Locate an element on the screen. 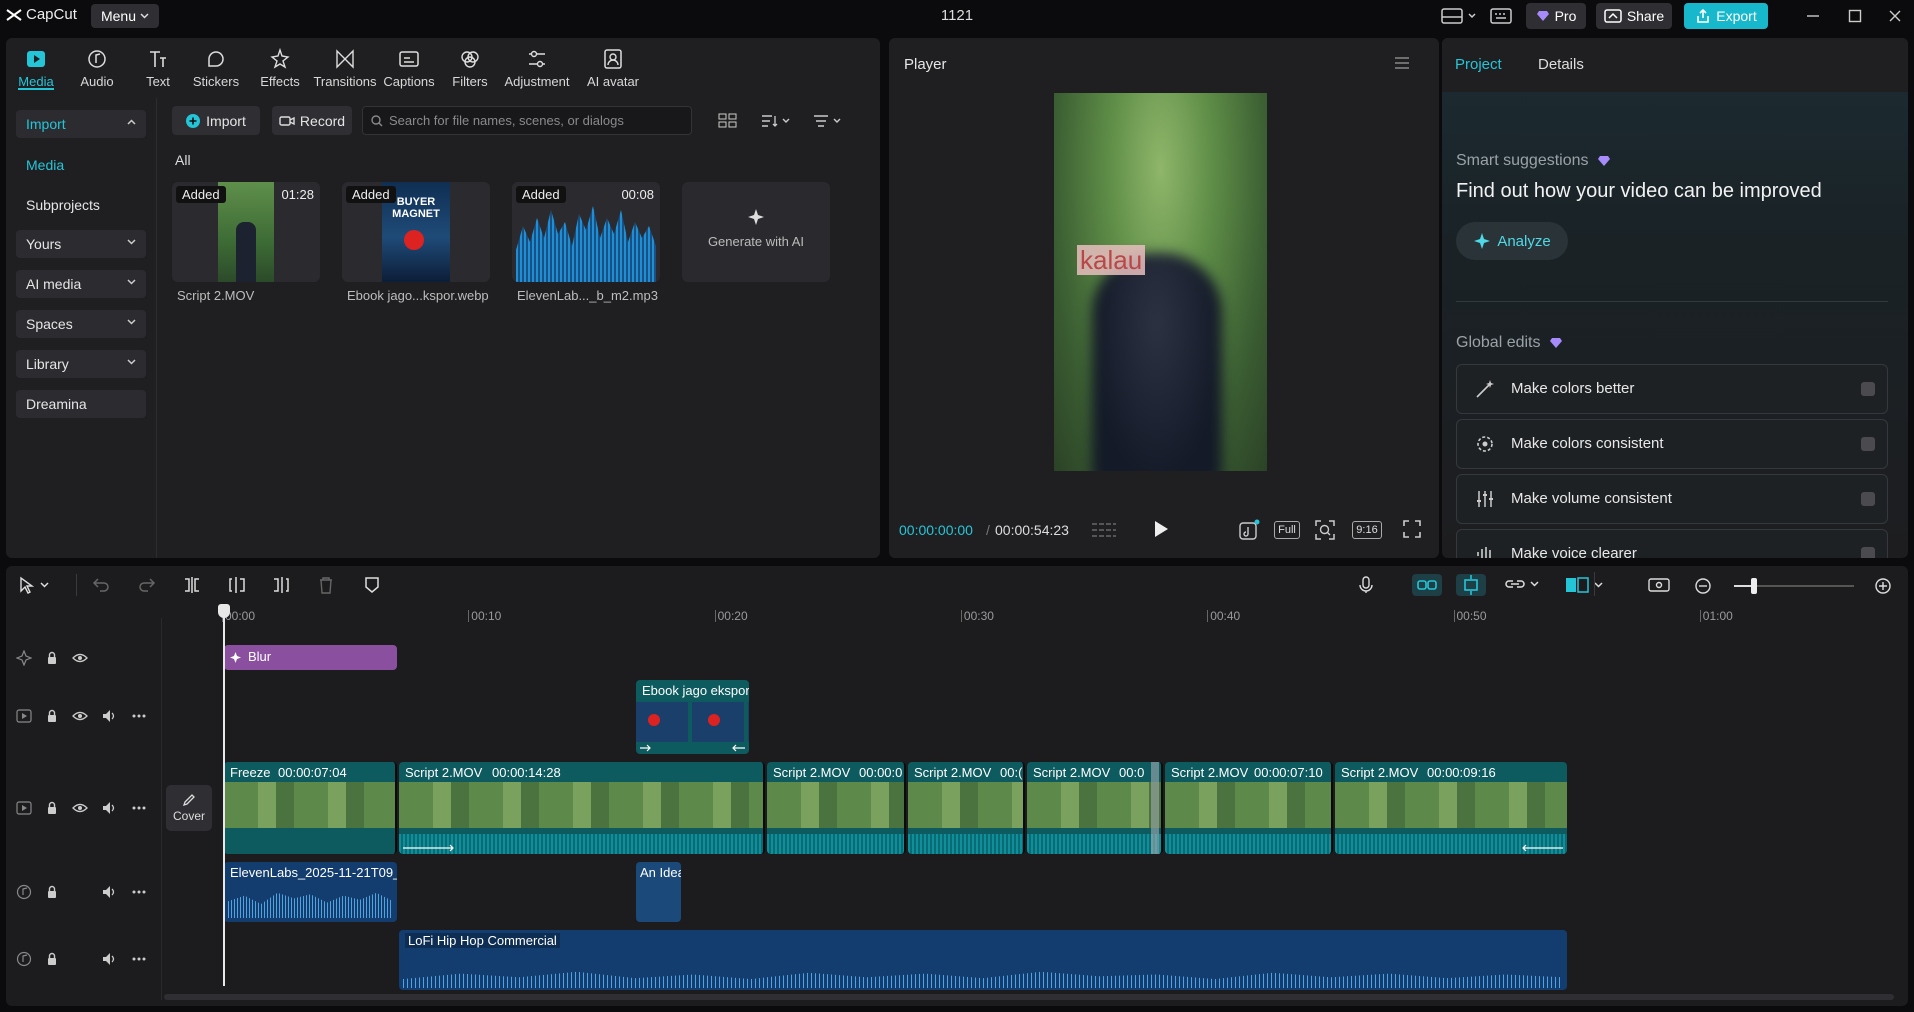 This screenshot has height=1012, width=1914. preview-axis-button is located at coordinates (1583, 585).